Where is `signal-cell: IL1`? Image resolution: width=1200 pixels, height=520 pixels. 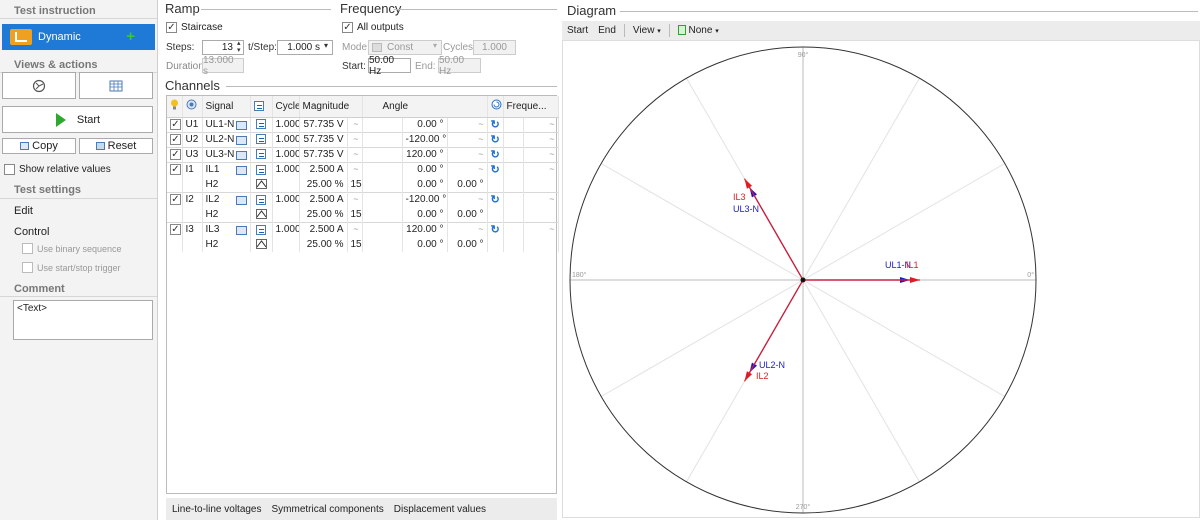 signal-cell: IL1 is located at coordinates (226, 169).